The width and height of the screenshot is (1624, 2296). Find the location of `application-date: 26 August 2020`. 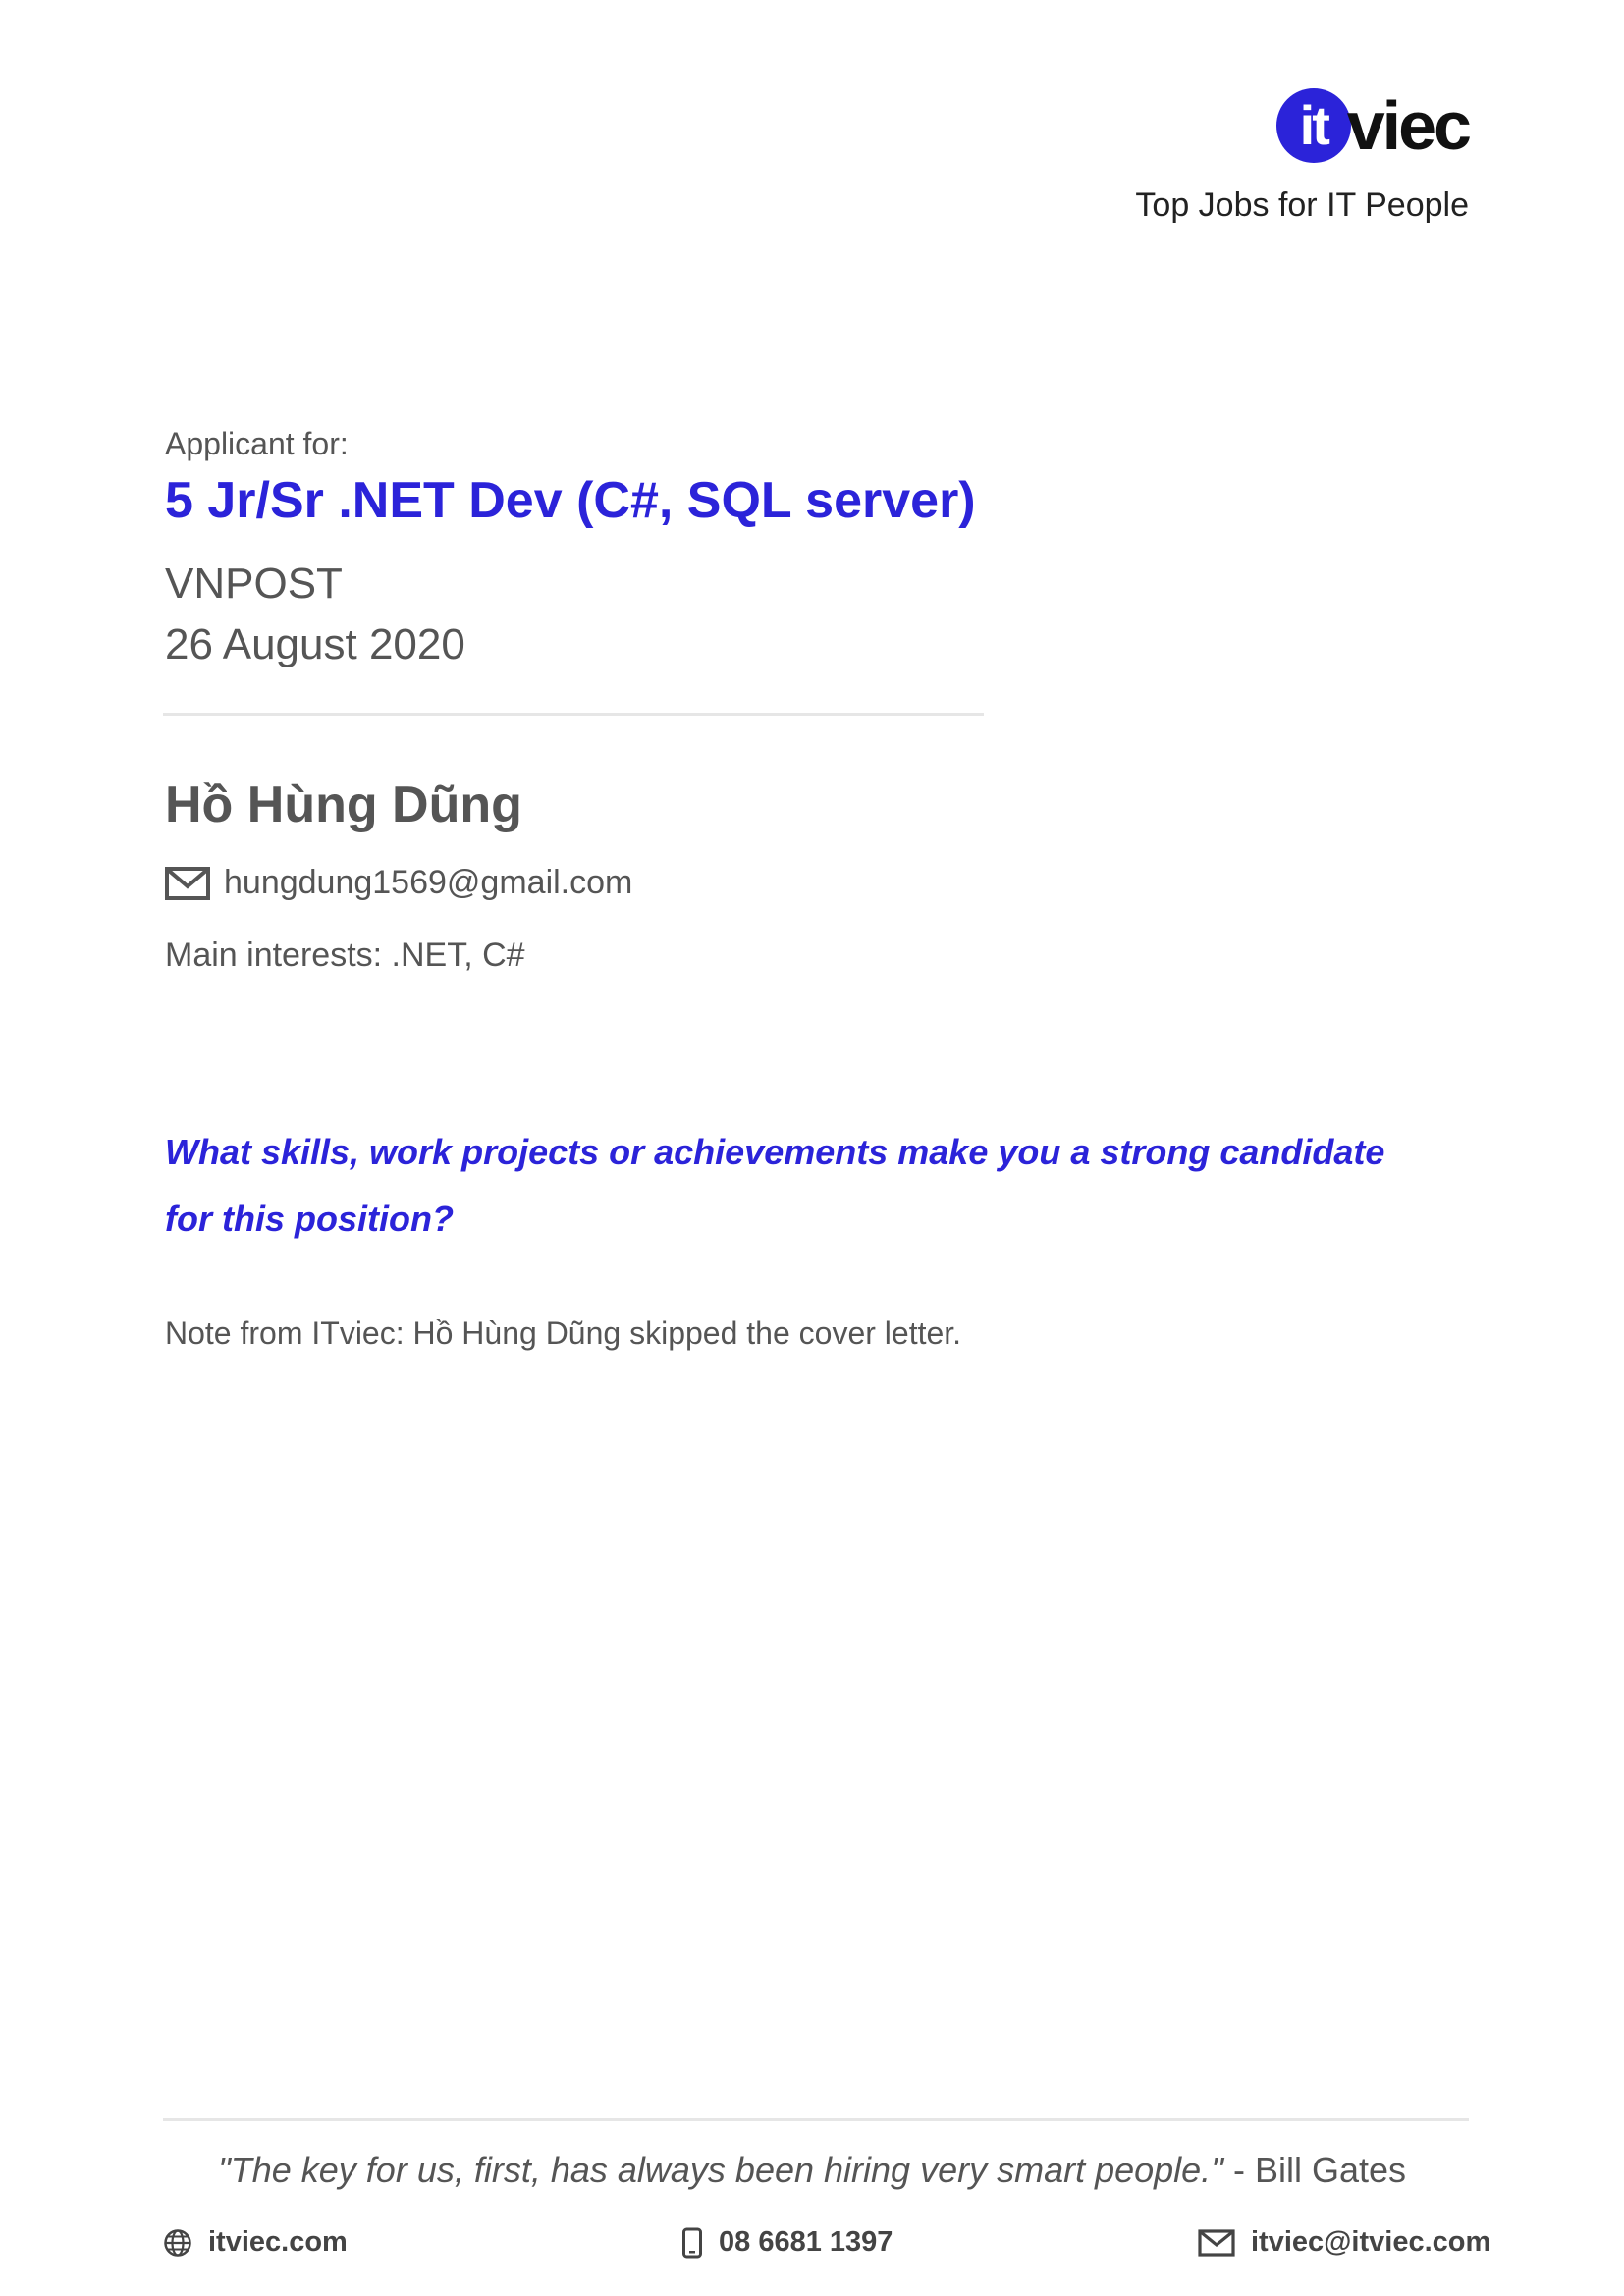

application-date: 26 August 2020 is located at coordinates (315, 644).